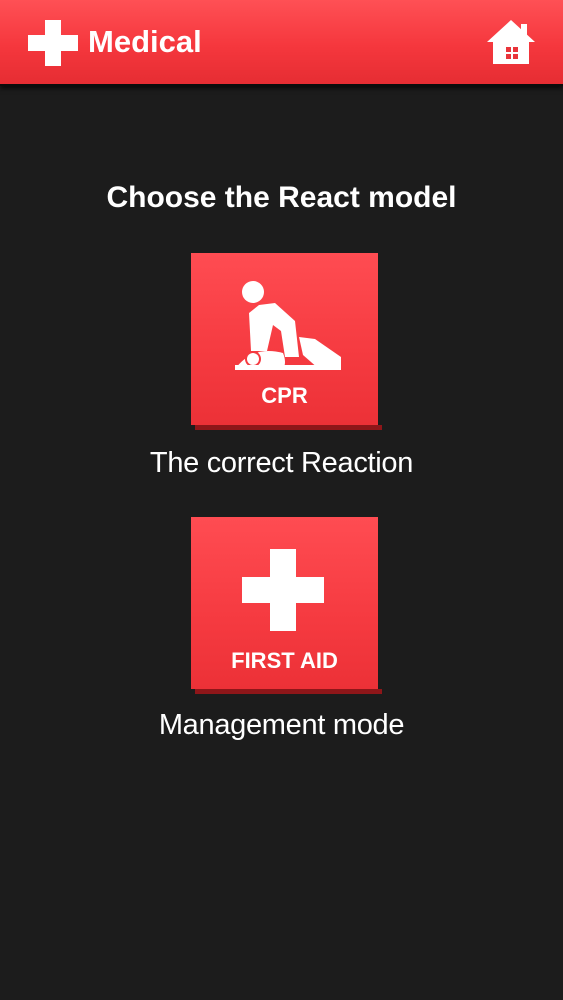  Describe the element at coordinates (281, 43) in the screenshot. I see `header-bar: Medical` at that location.